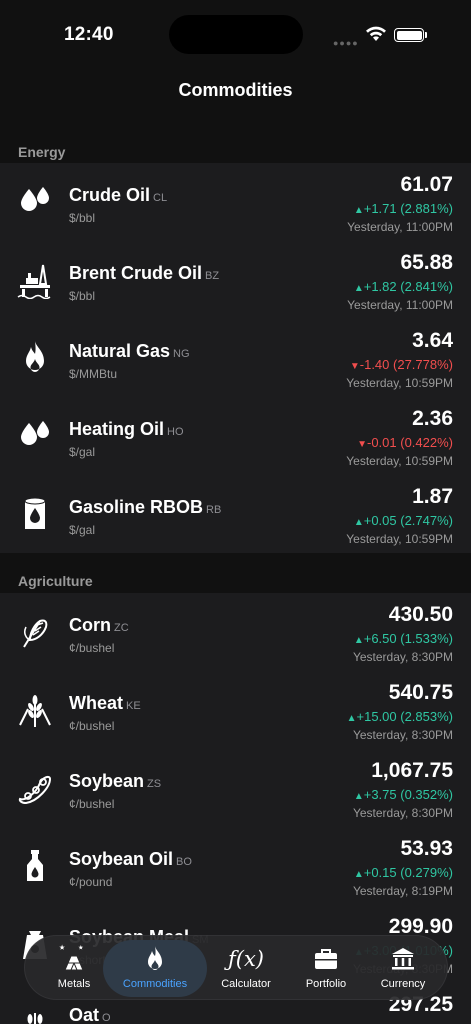 The width and height of the screenshot is (471, 1024). I want to click on corn-icon, so click(35, 633).